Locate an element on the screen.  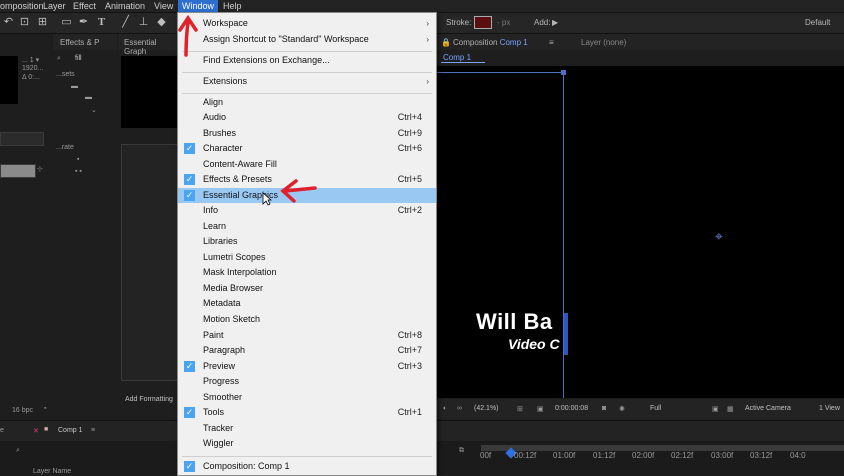
workspace-default: Default is located at coordinates (817, 22).